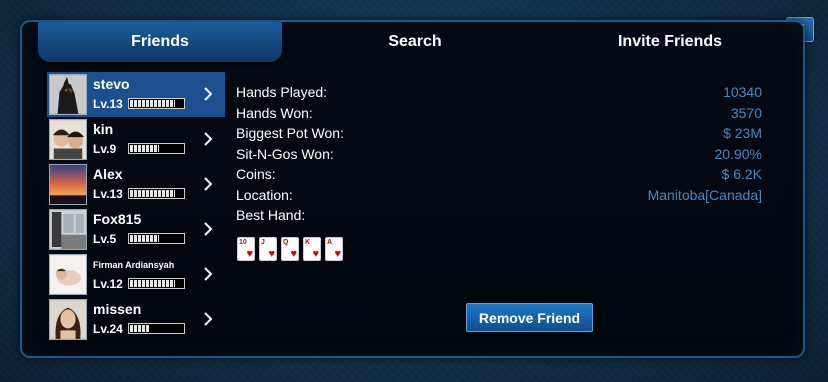 The height and width of the screenshot is (382, 828). Describe the element at coordinates (274, 112) in the screenshot. I see `stat-label: Hands Won:` at that location.